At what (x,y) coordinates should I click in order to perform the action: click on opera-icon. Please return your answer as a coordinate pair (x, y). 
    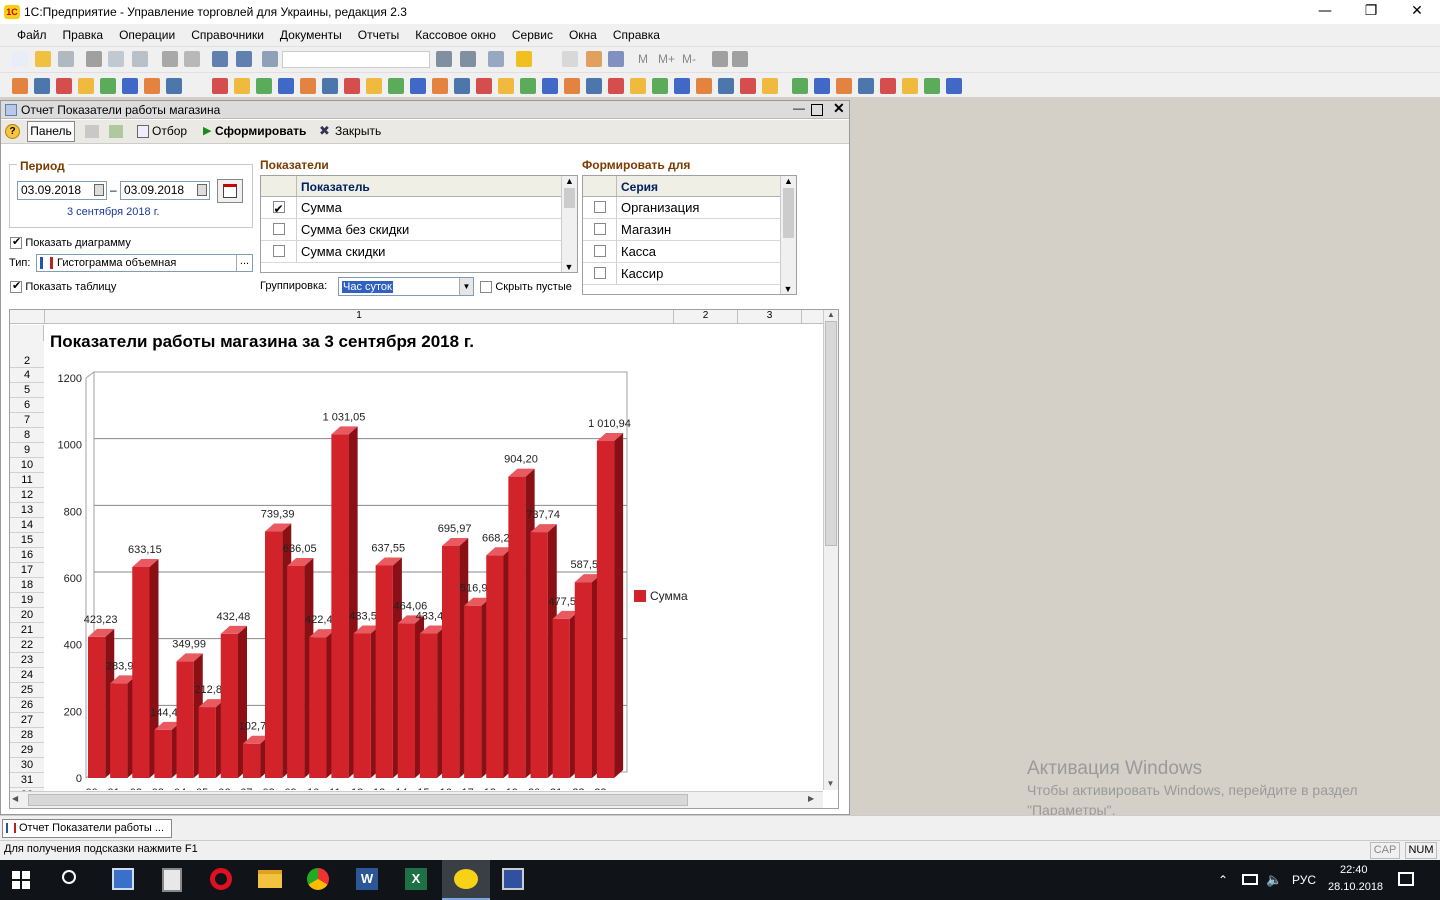
    Looking at the image, I should click on (221, 879).